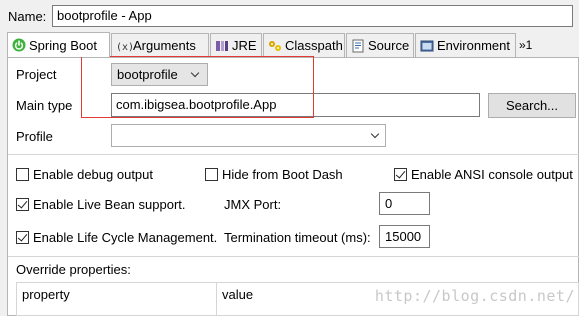  I want to click on checkbox-label: Enable Live Bean support., so click(109, 204).